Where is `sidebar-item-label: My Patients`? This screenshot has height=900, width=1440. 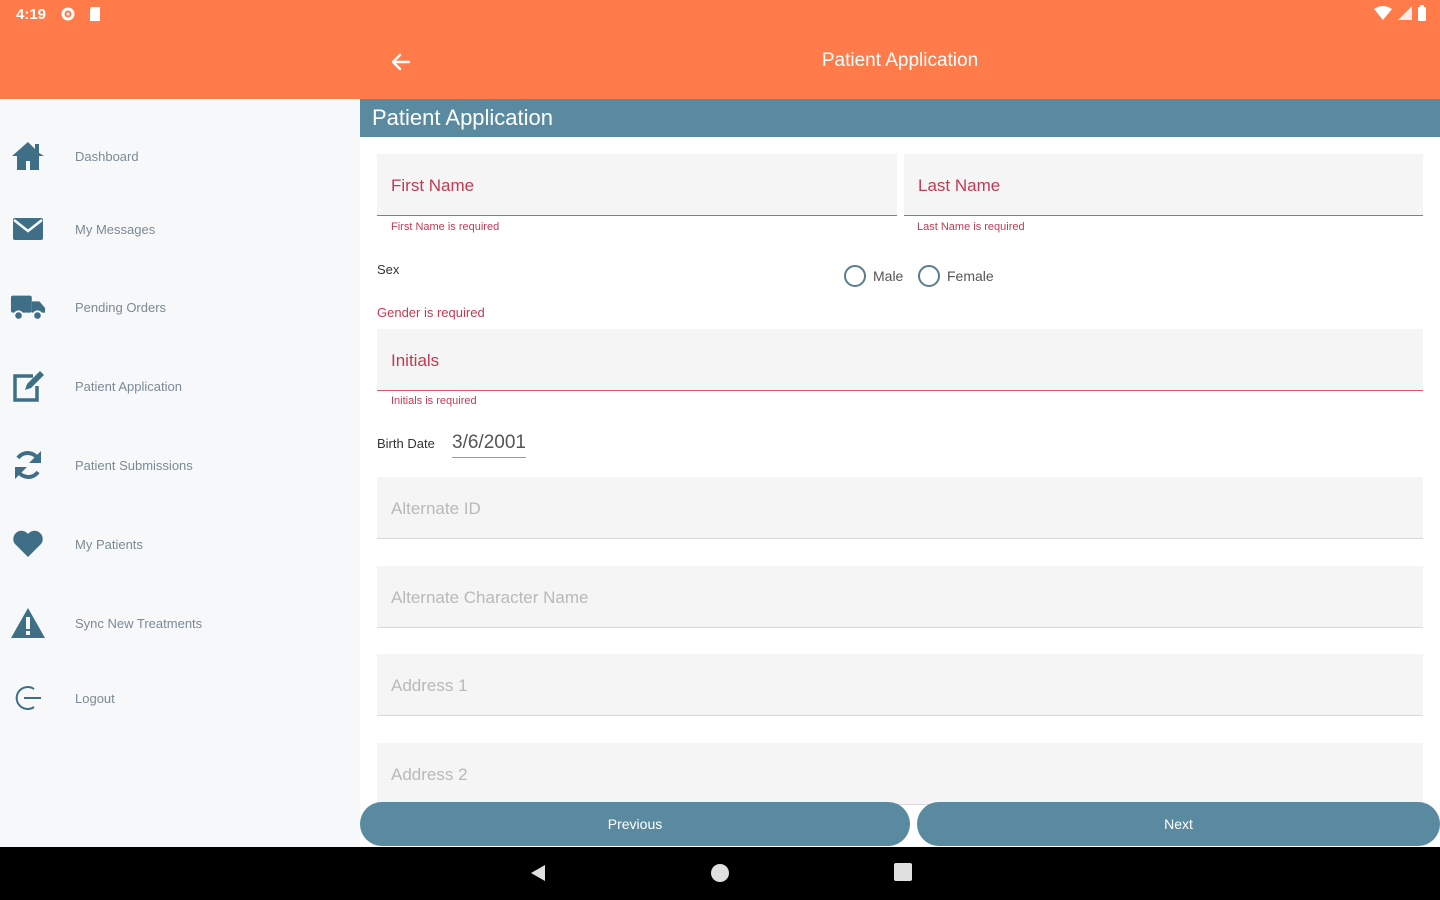 sidebar-item-label: My Patients is located at coordinates (109, 544).